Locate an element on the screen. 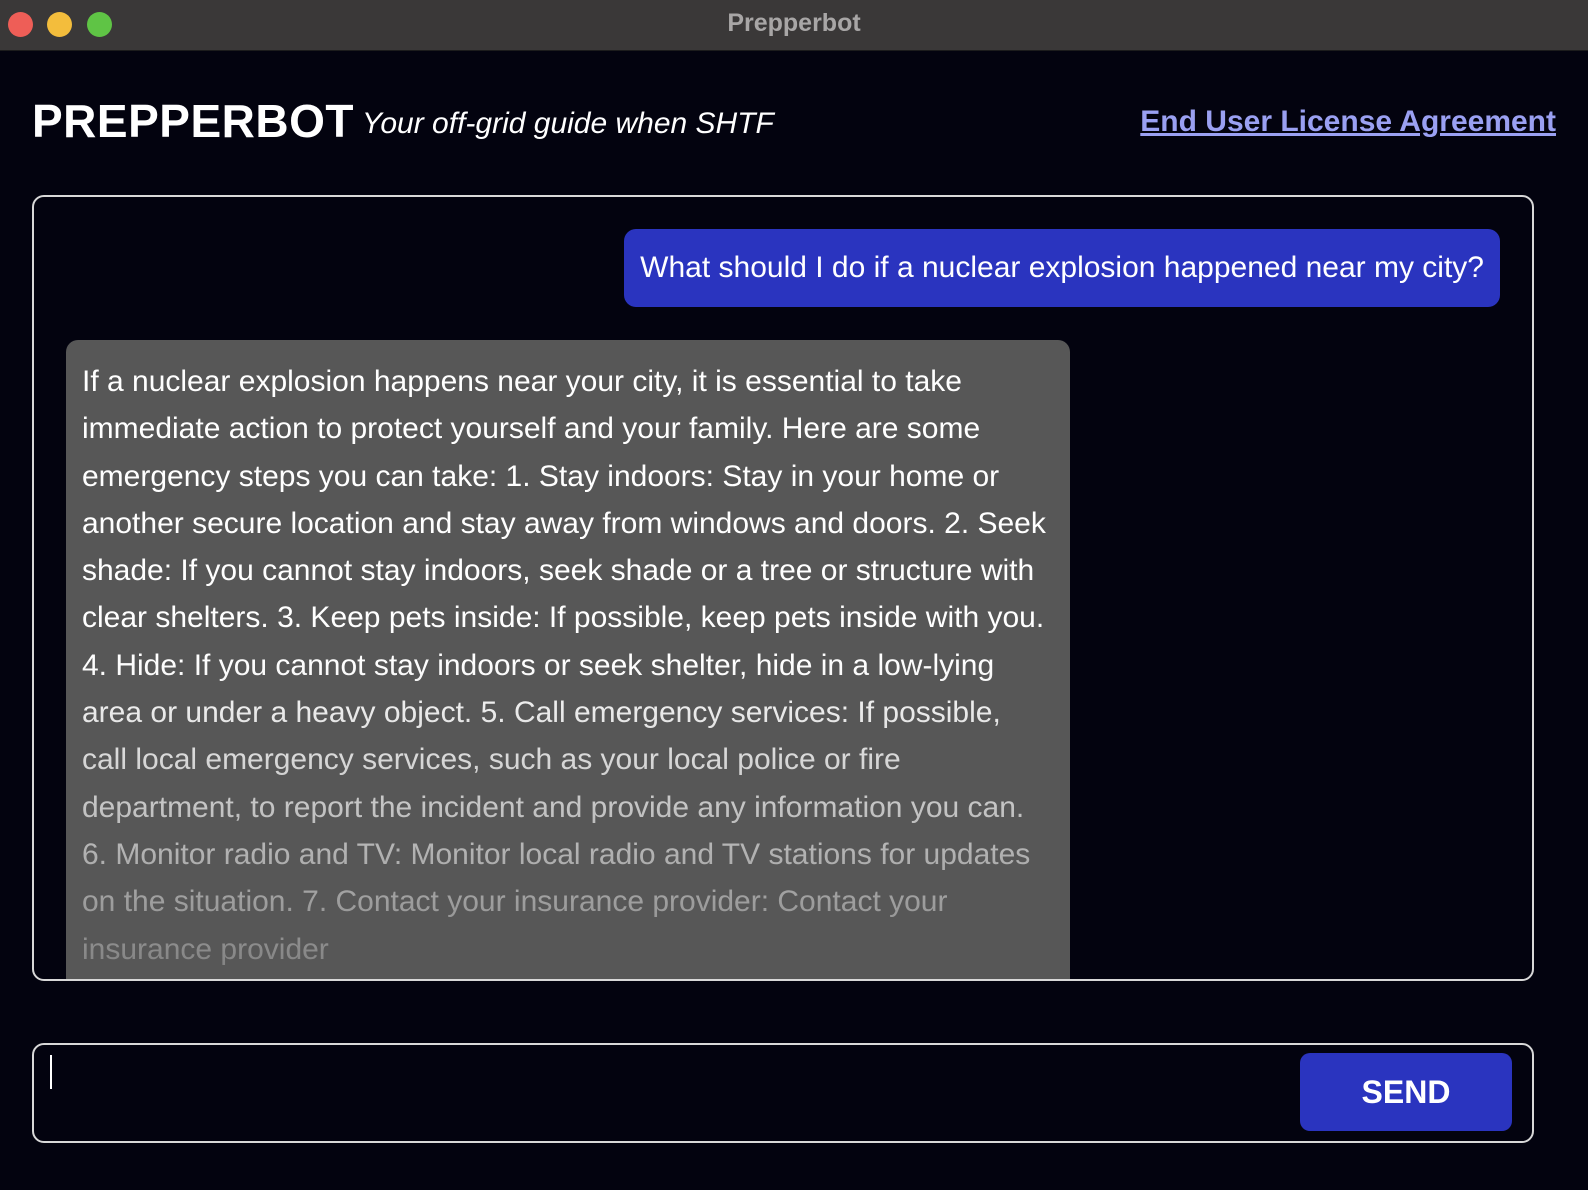 The width and height of the screenshot is (1588, 1190). composer: SEND is located at coordinates (783, 1093).